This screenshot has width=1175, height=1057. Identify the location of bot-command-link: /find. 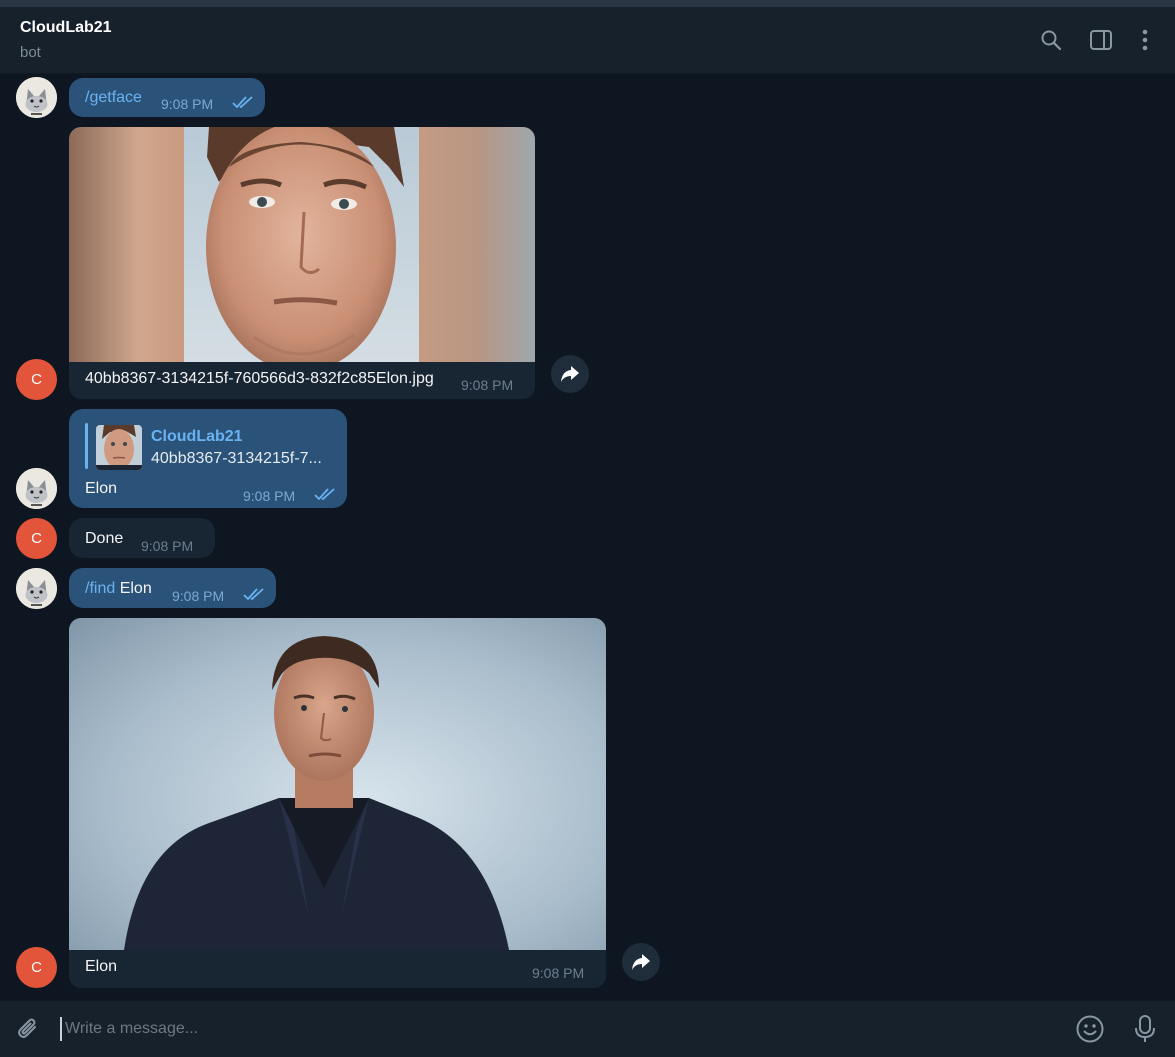
(100, 588).